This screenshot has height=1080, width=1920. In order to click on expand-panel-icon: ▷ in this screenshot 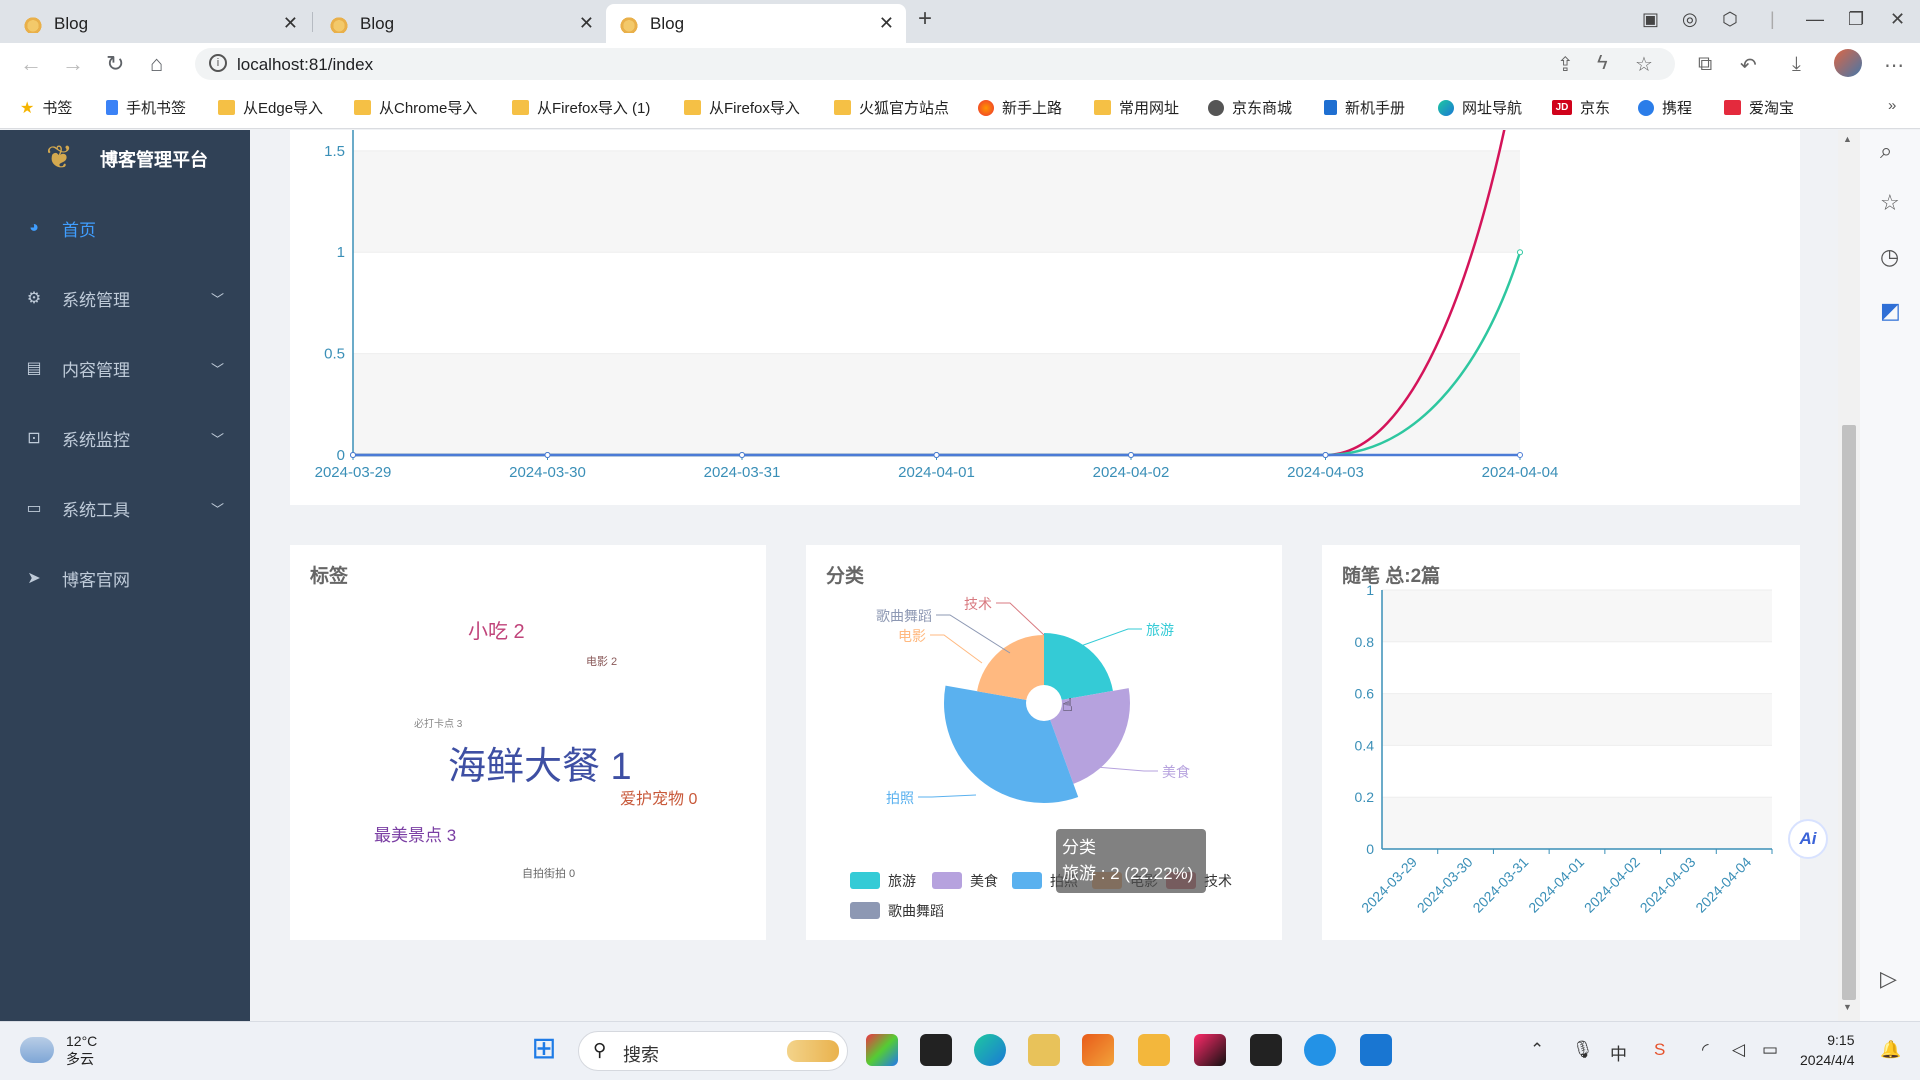, I will do `click(1888, 979)`.